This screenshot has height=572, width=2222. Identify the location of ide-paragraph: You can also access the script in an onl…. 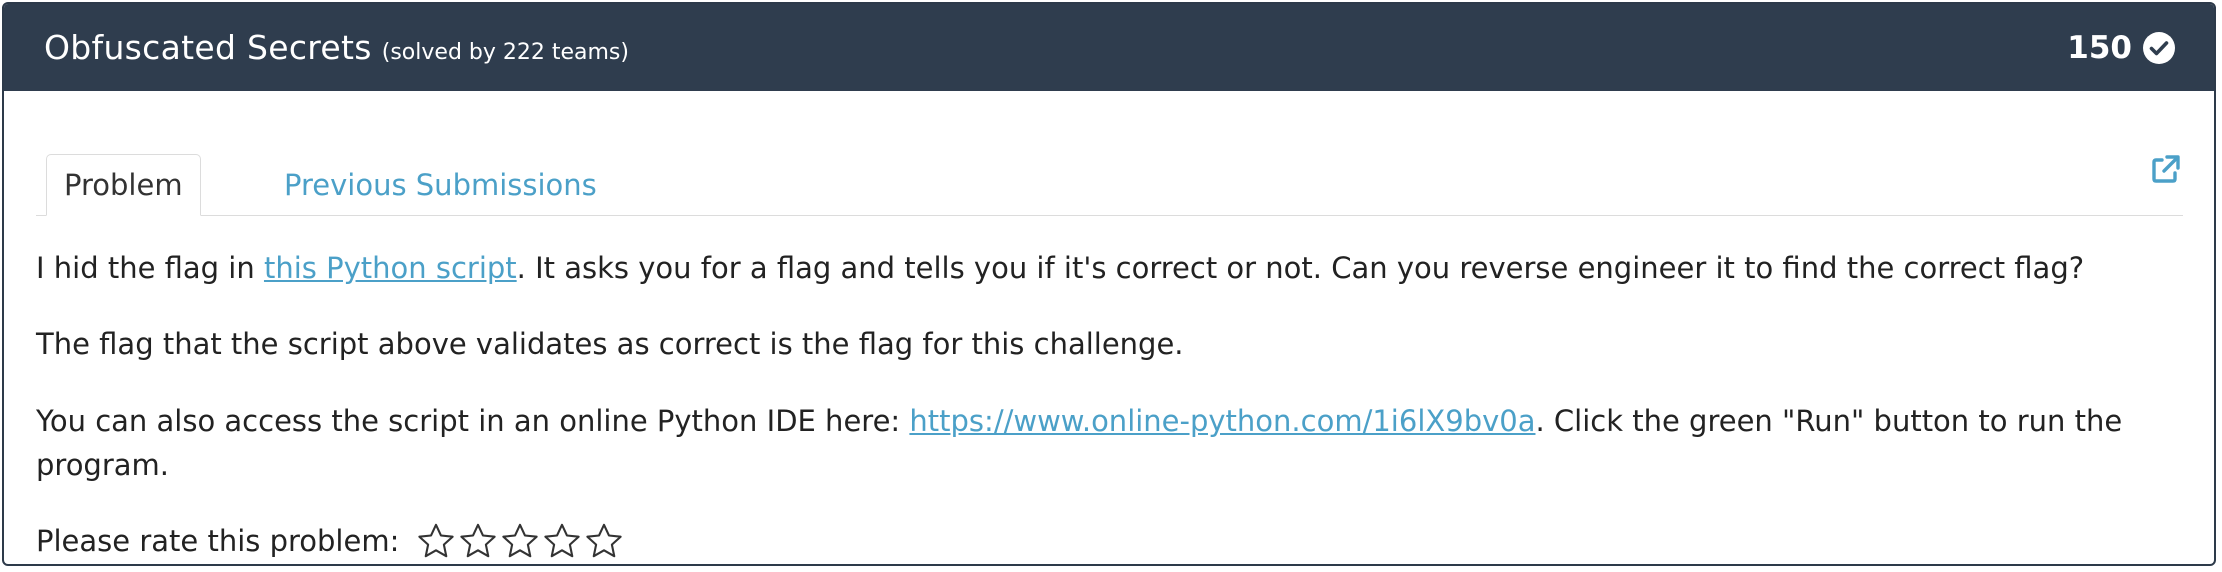
(1109, 443).